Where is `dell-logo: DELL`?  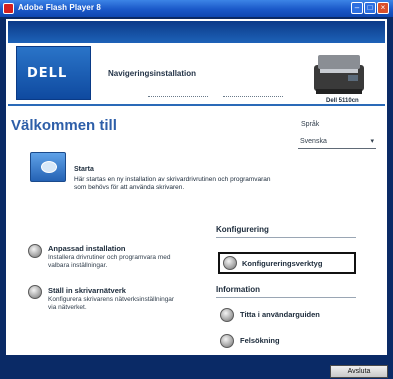
dell-logo: DELL is located at coordinates (47, 73).